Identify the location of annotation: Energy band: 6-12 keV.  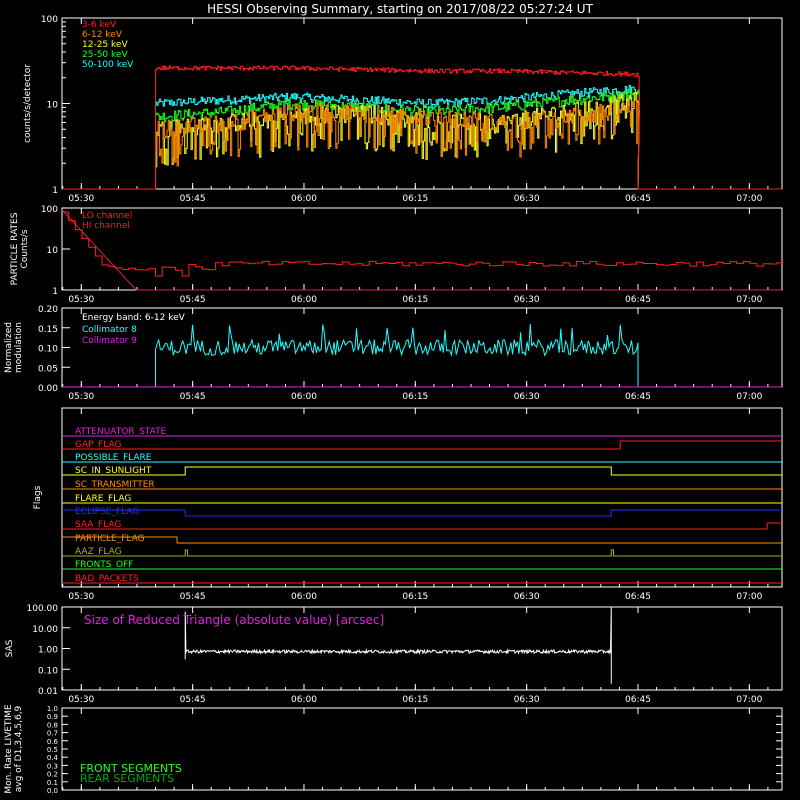
(134, 318).